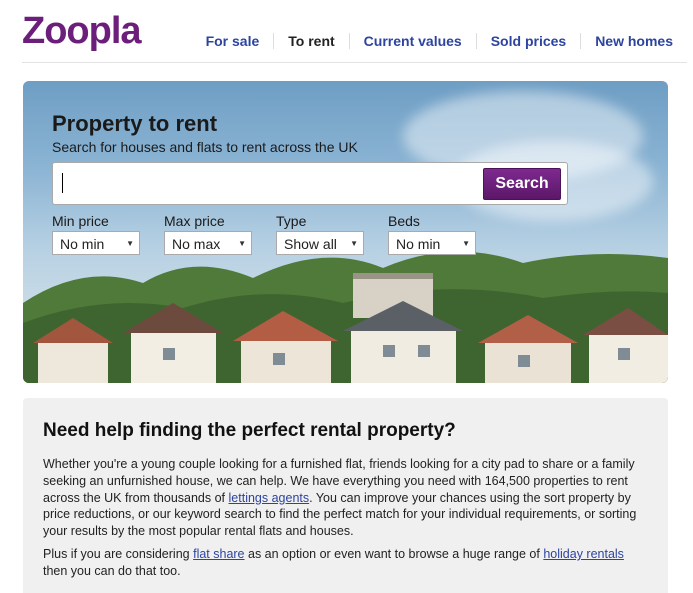 Image resolution: width=693 pixels, height=593 pixels. Describe the element at coordinates (135, 123) in the screenshot. I see `page-title: Property to rent` at that location.